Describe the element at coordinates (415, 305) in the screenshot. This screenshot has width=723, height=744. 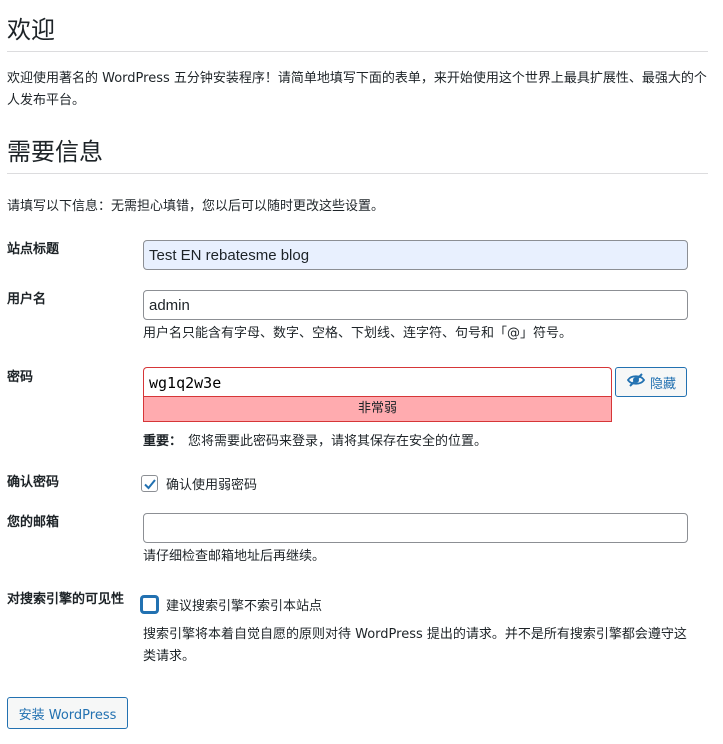
I see `username-input` at that location.